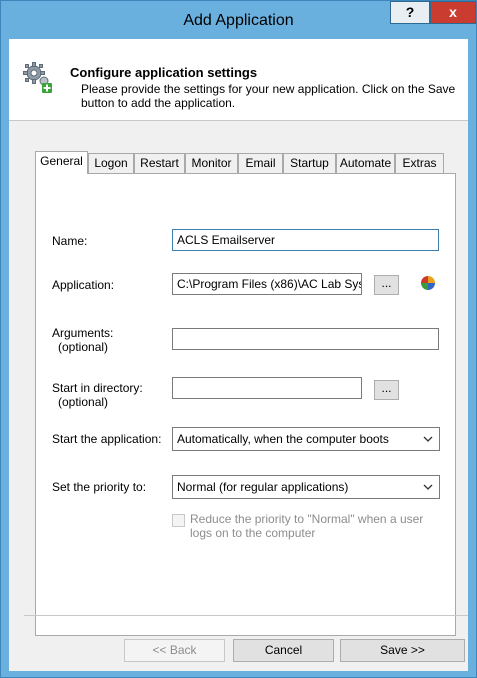 This screenshot has width=477, height=678. What do you see at coordinates (174, 650) in the screenshot?
I see `back-button: << Back` at bounding box center [174, 650].